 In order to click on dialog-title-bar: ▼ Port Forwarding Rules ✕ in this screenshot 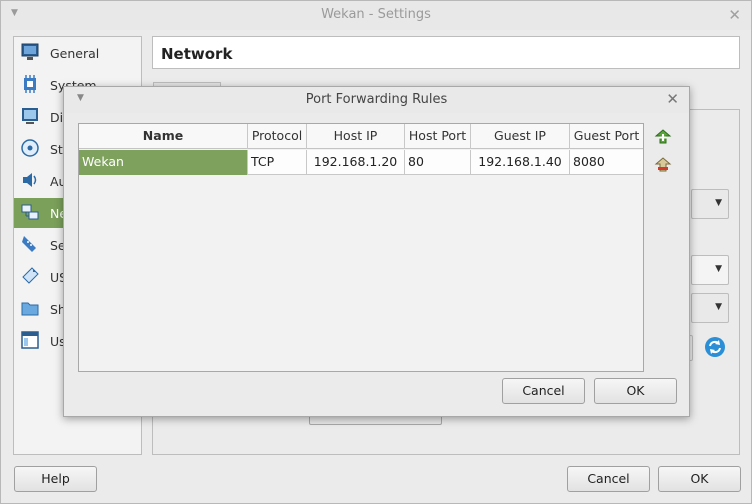, I will do `click(376, 100)`.